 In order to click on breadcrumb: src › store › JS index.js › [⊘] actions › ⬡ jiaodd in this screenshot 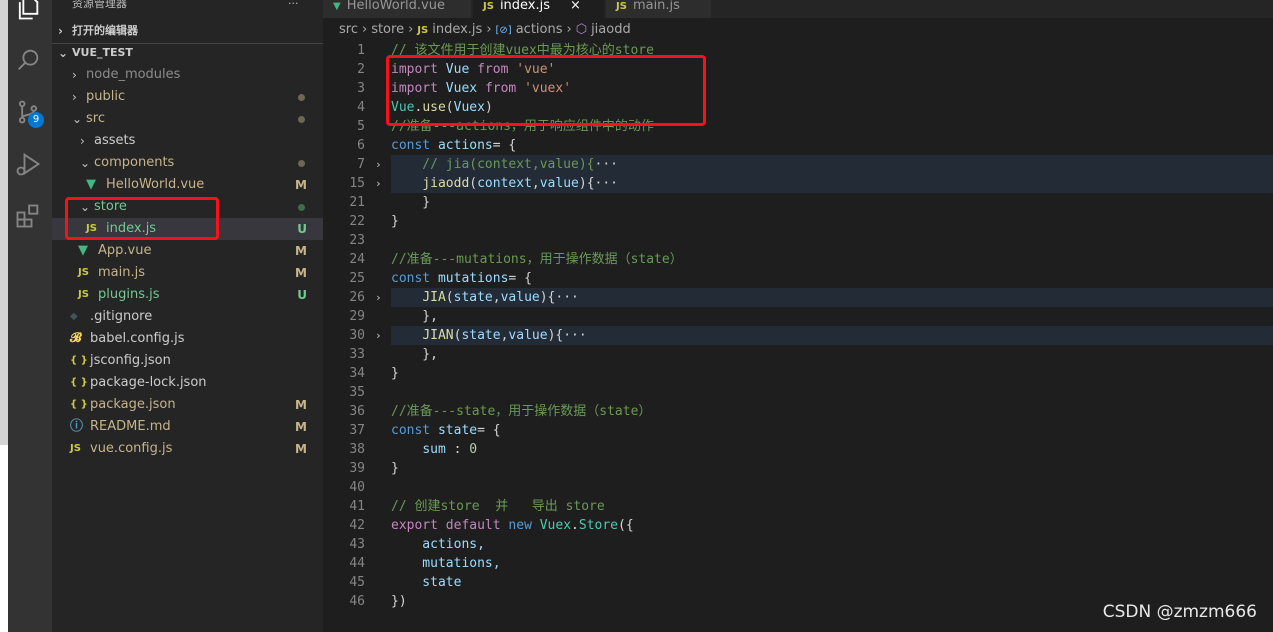, I will do `click(487, 32)`.